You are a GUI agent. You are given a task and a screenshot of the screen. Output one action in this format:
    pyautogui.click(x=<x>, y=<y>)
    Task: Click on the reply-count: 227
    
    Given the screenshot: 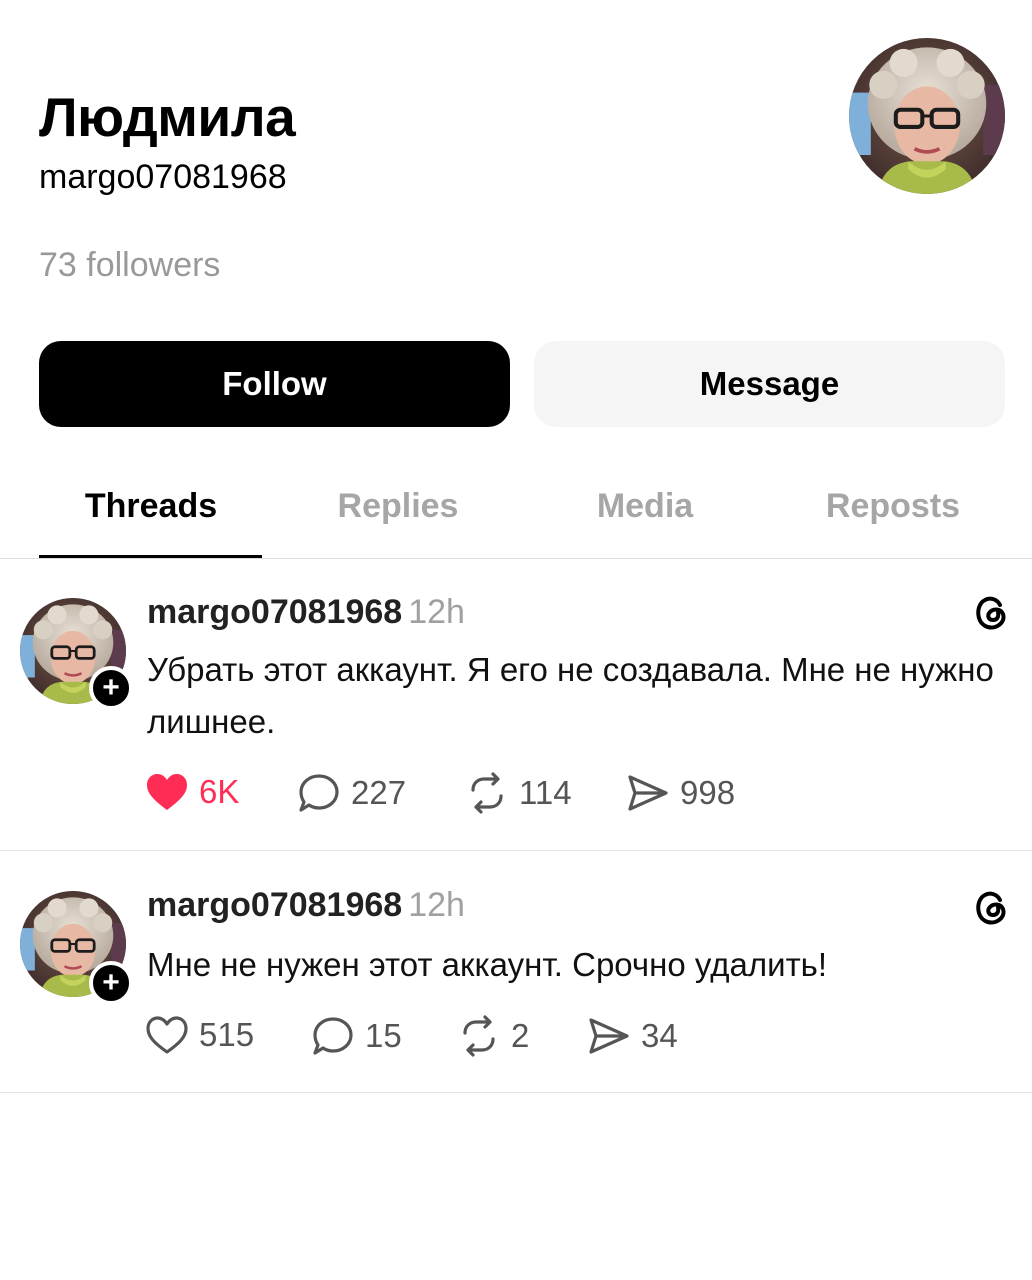 What is the action you would take?
    pyautogui.click(x=379, y=792)
    